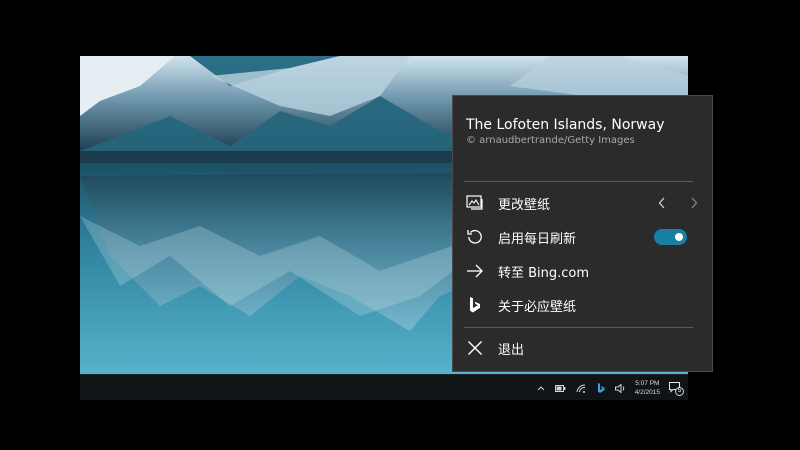  Describe the element at coordinates (582, 203) in the screenshot. I see `menu-item-change-wallpaper: 更改壁纸` at that location.